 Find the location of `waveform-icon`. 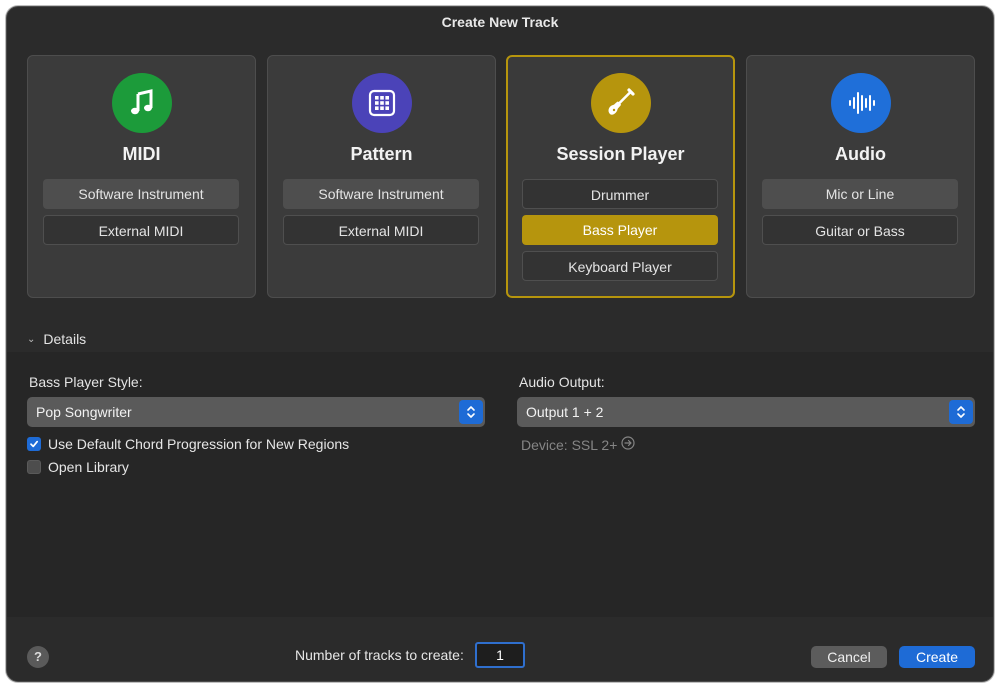

waveform-icon is located at coordinates (860, 103).